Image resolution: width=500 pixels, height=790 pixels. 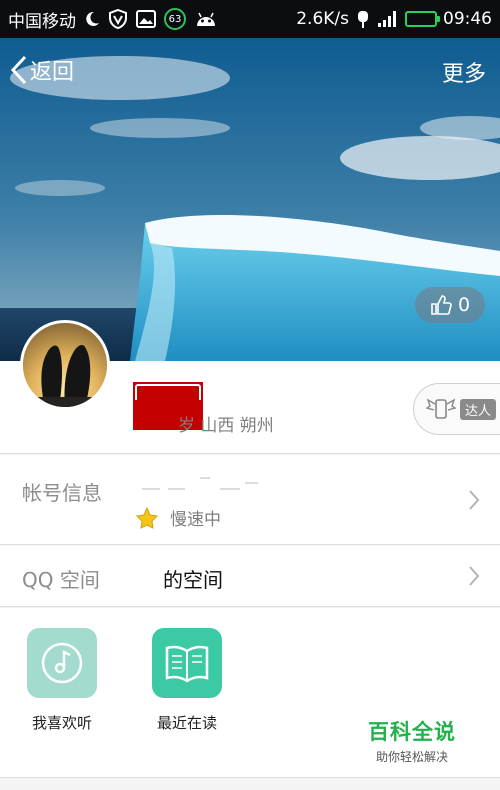 What do you see at coordinates (363, 19) in the screenshot?
I see `usb-debug-icon` at bounding box center [363, 19].